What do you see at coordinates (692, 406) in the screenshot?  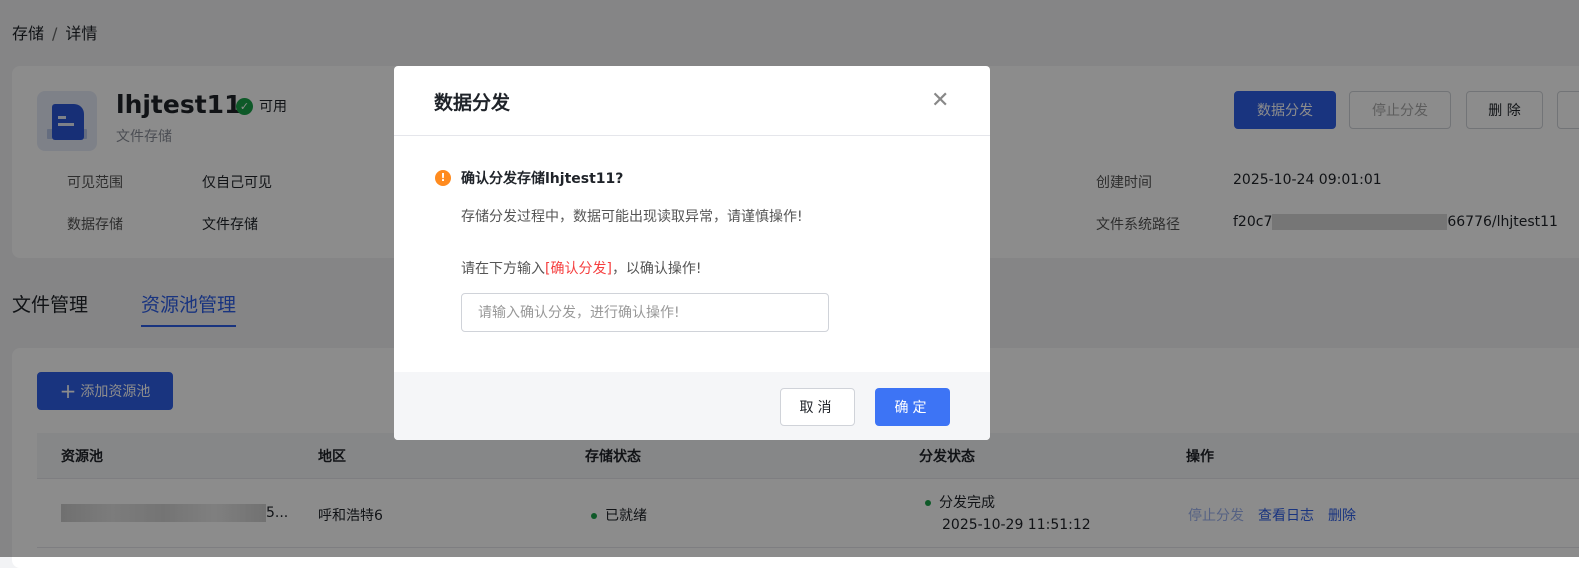 I see `dialog-footer: 取消 确定` at bounding box center [692, 406].